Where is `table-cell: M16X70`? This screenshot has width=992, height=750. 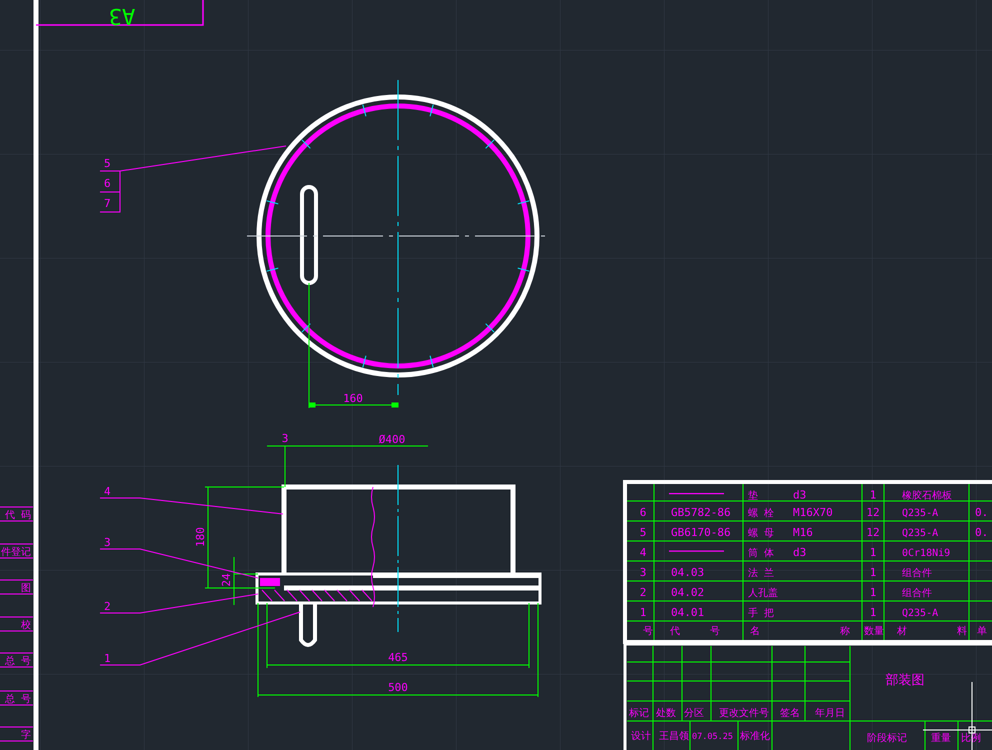 table-cell: M16X70 is located at coordinates (813, 512).